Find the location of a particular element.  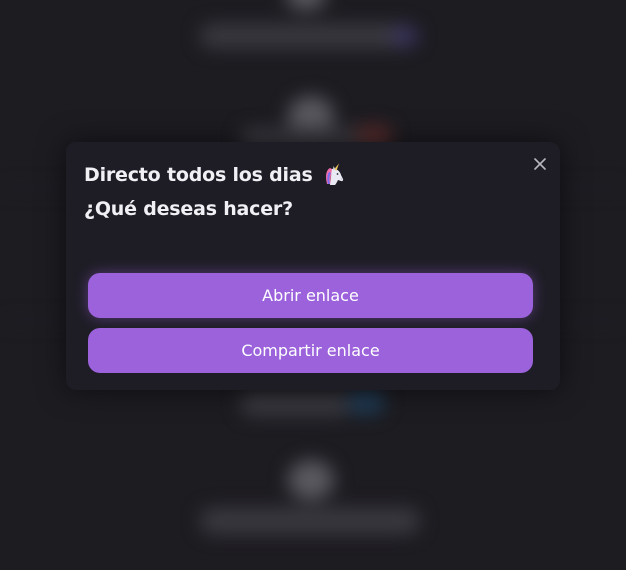

share-link-button: Compartir enlace is located at coordinates (310, 350).